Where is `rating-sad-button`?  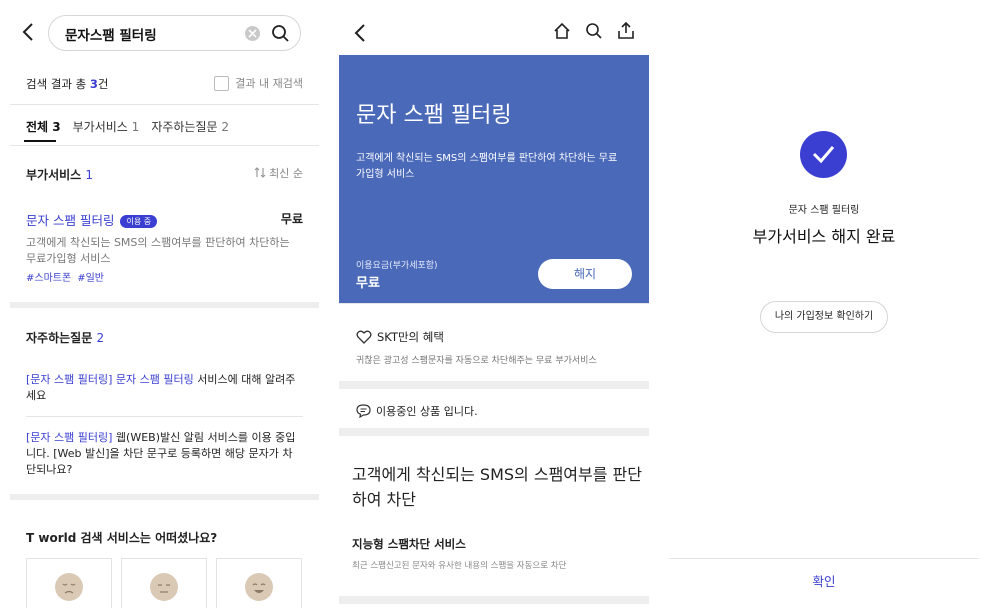 rating-sad-button is located at coordinates (69, 583).